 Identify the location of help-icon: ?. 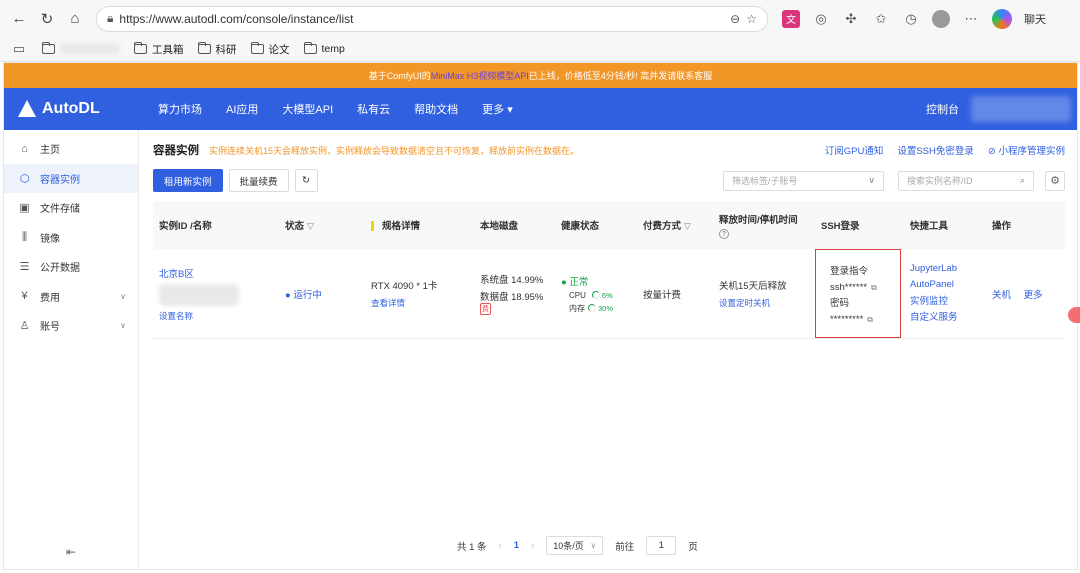
(724, 233).